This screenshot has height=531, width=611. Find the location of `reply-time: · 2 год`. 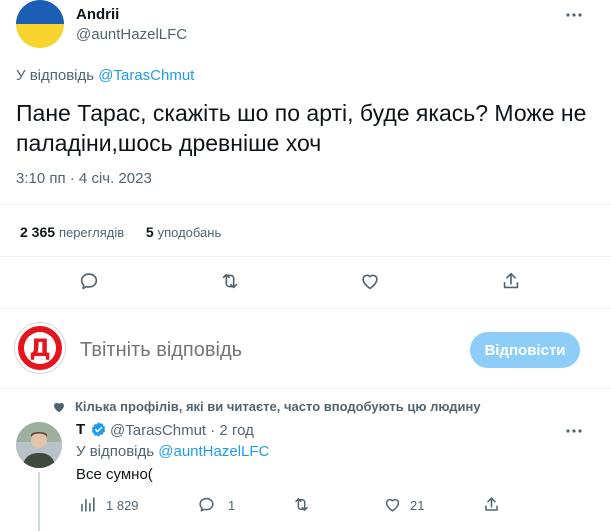

reply-time: · 2 год is located at coordinates (232, 430).